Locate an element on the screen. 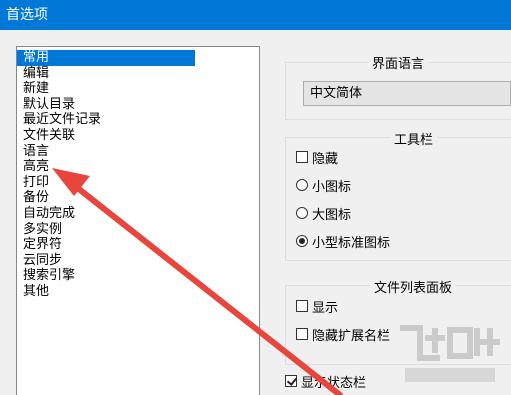 The image size is (511, 395). category-item-default-directory: 默认目录 is located at coordinates (106, 105).